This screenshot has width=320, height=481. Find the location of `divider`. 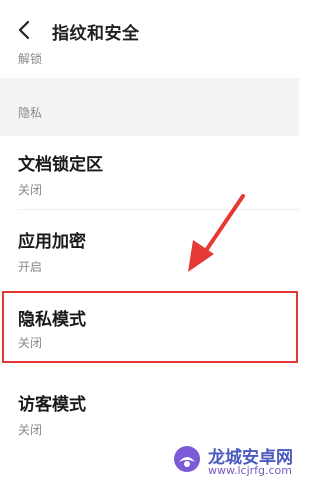

divider is located at coordinates (158, 209).